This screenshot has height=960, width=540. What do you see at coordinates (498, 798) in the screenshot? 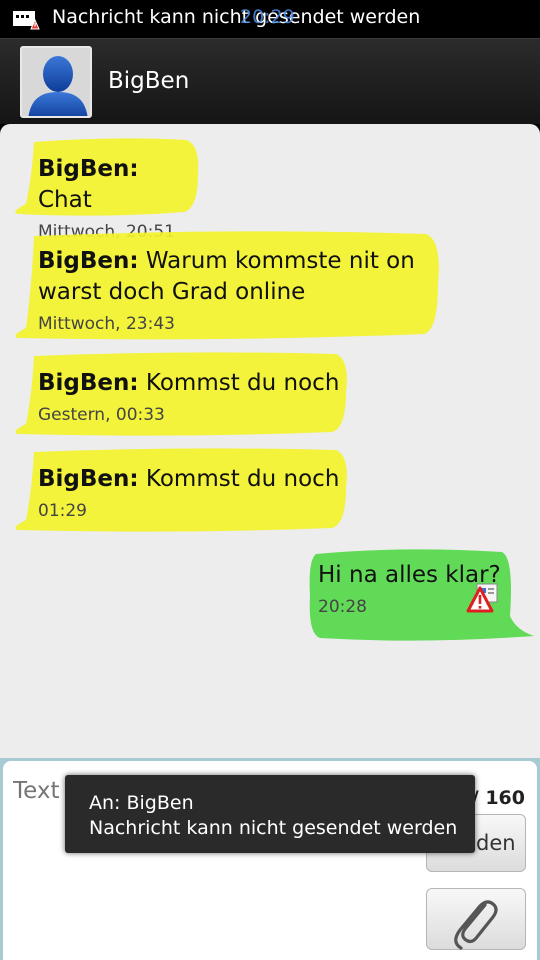
I see `character-counter: / 160` at bounding box center [498, 798].